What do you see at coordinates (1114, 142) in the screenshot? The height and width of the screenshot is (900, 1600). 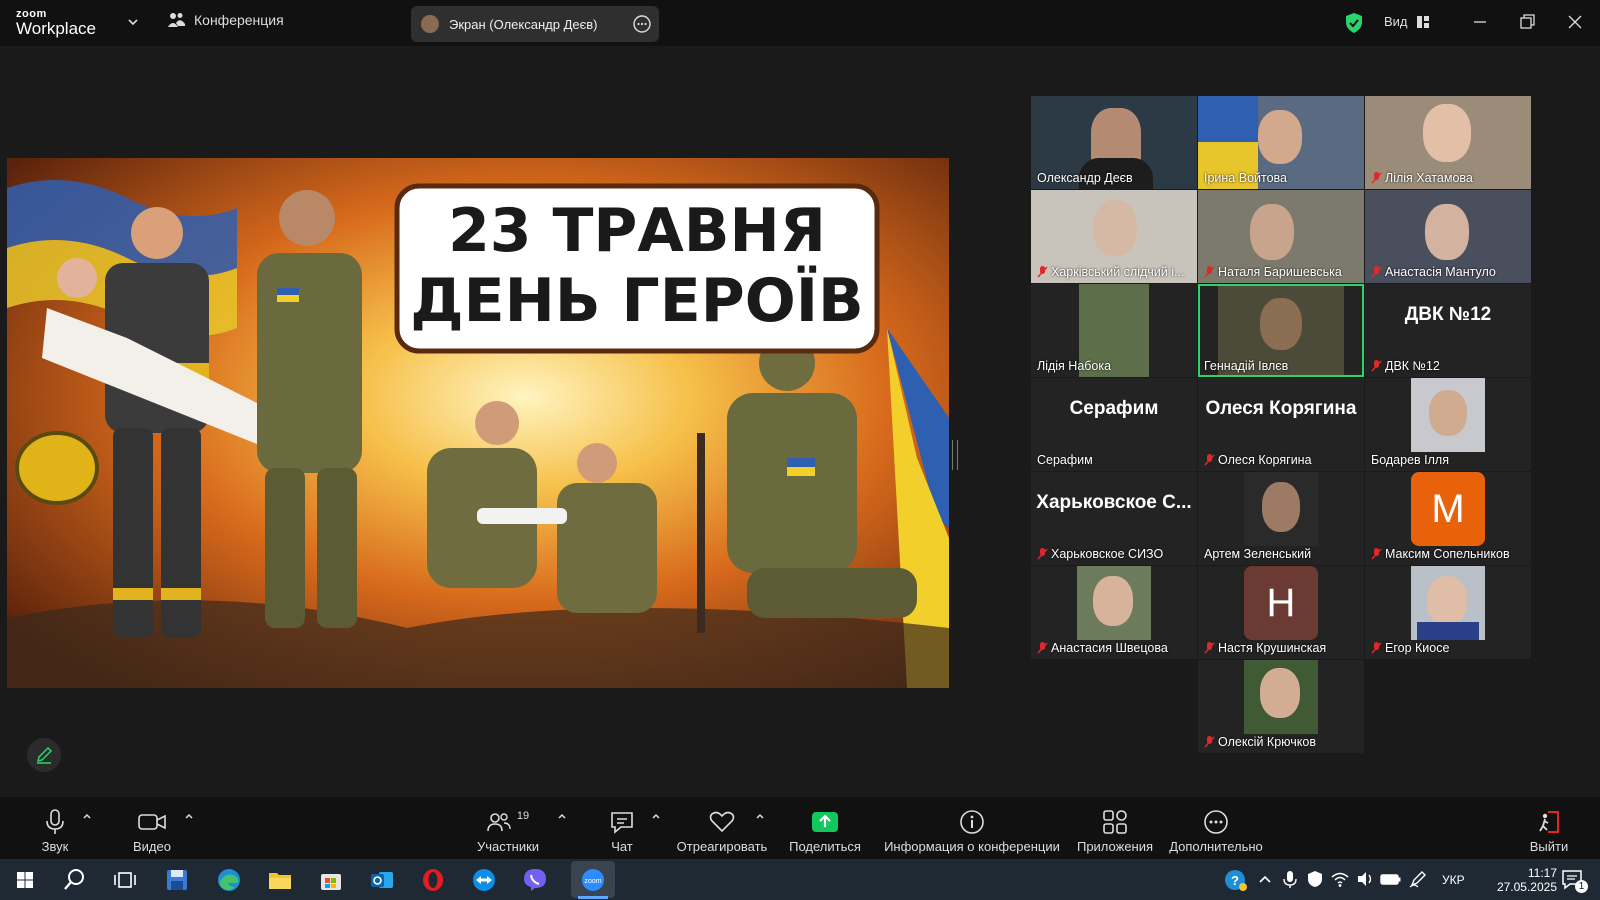 I see `participant-tile: Олександр Деєв` at bounding box center [1114, 142].